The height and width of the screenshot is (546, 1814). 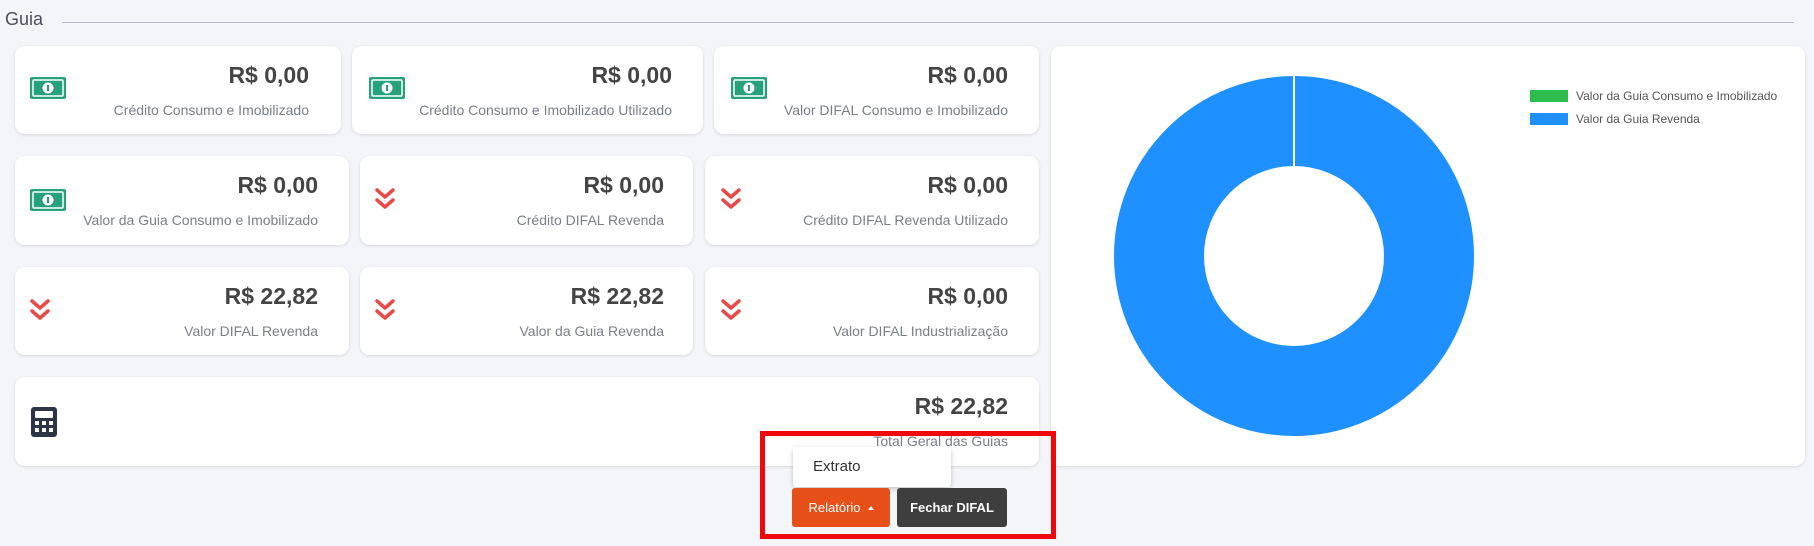 I want to click on card-label: Valor DIFAL Consumo e Imobilizado, so click(x=895, y=110).